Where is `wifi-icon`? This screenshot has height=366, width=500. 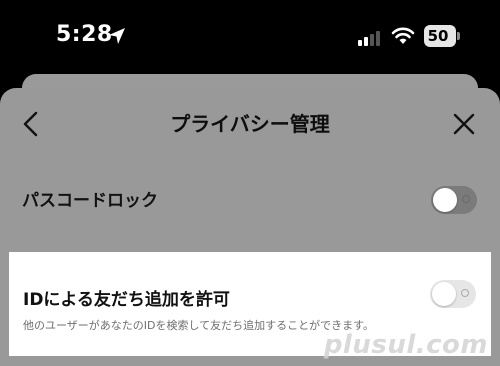
wifi-icon is located at coordinates (403, 35).